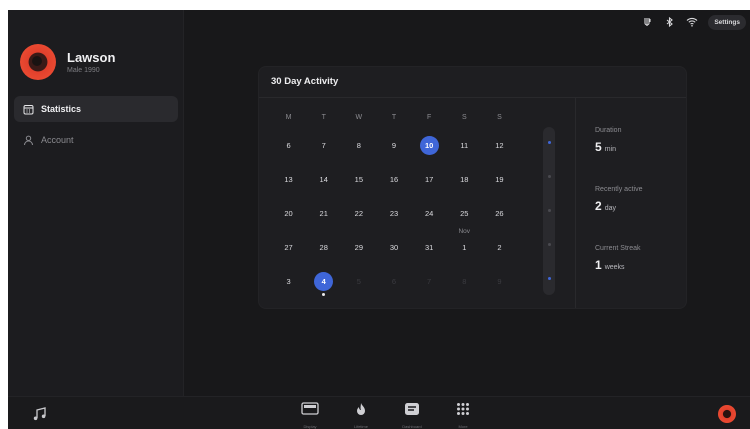 Image resolution: width=750 pixels, height=429 pixels. What do you see at coordinates (288, 282) in the screenshot?
I see `calendar-day: 3` at bounding box center [288, 282].